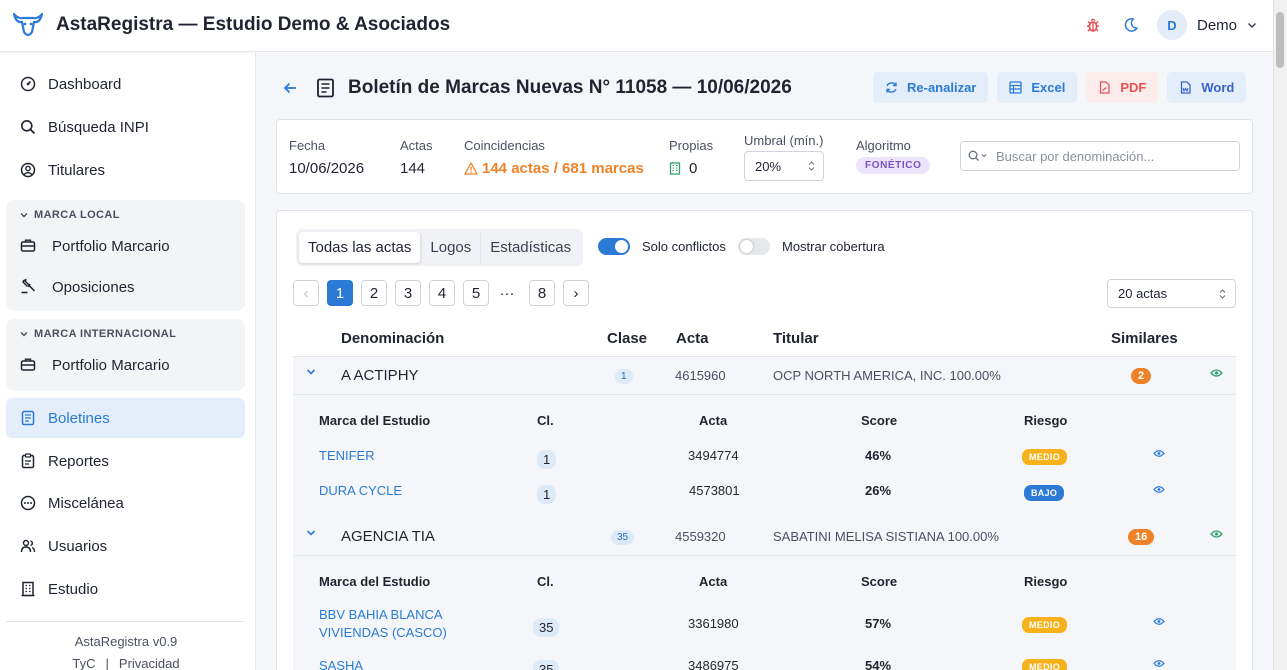 Image resolution: width=1287 pixels, height=670 pixels. I want to click on stat-fecha: Fecha 10/06/2026, so click(326, 157).